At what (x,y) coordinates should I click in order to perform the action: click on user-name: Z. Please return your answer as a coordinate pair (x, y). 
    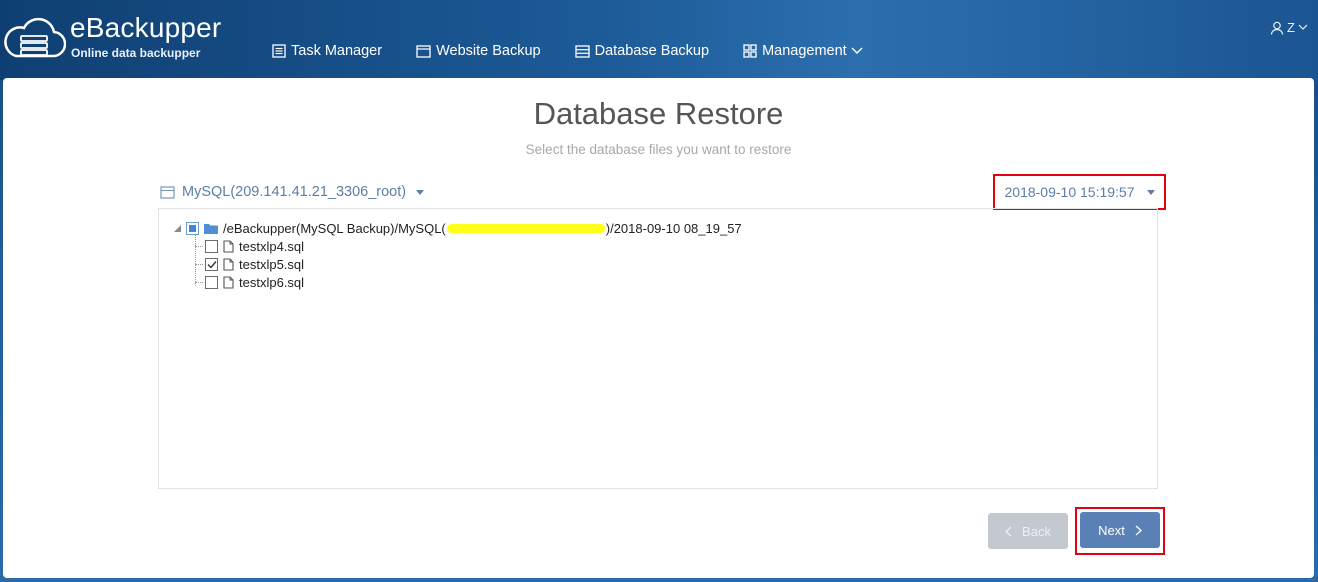
    Looking at the image, I should click on (1291, 27).